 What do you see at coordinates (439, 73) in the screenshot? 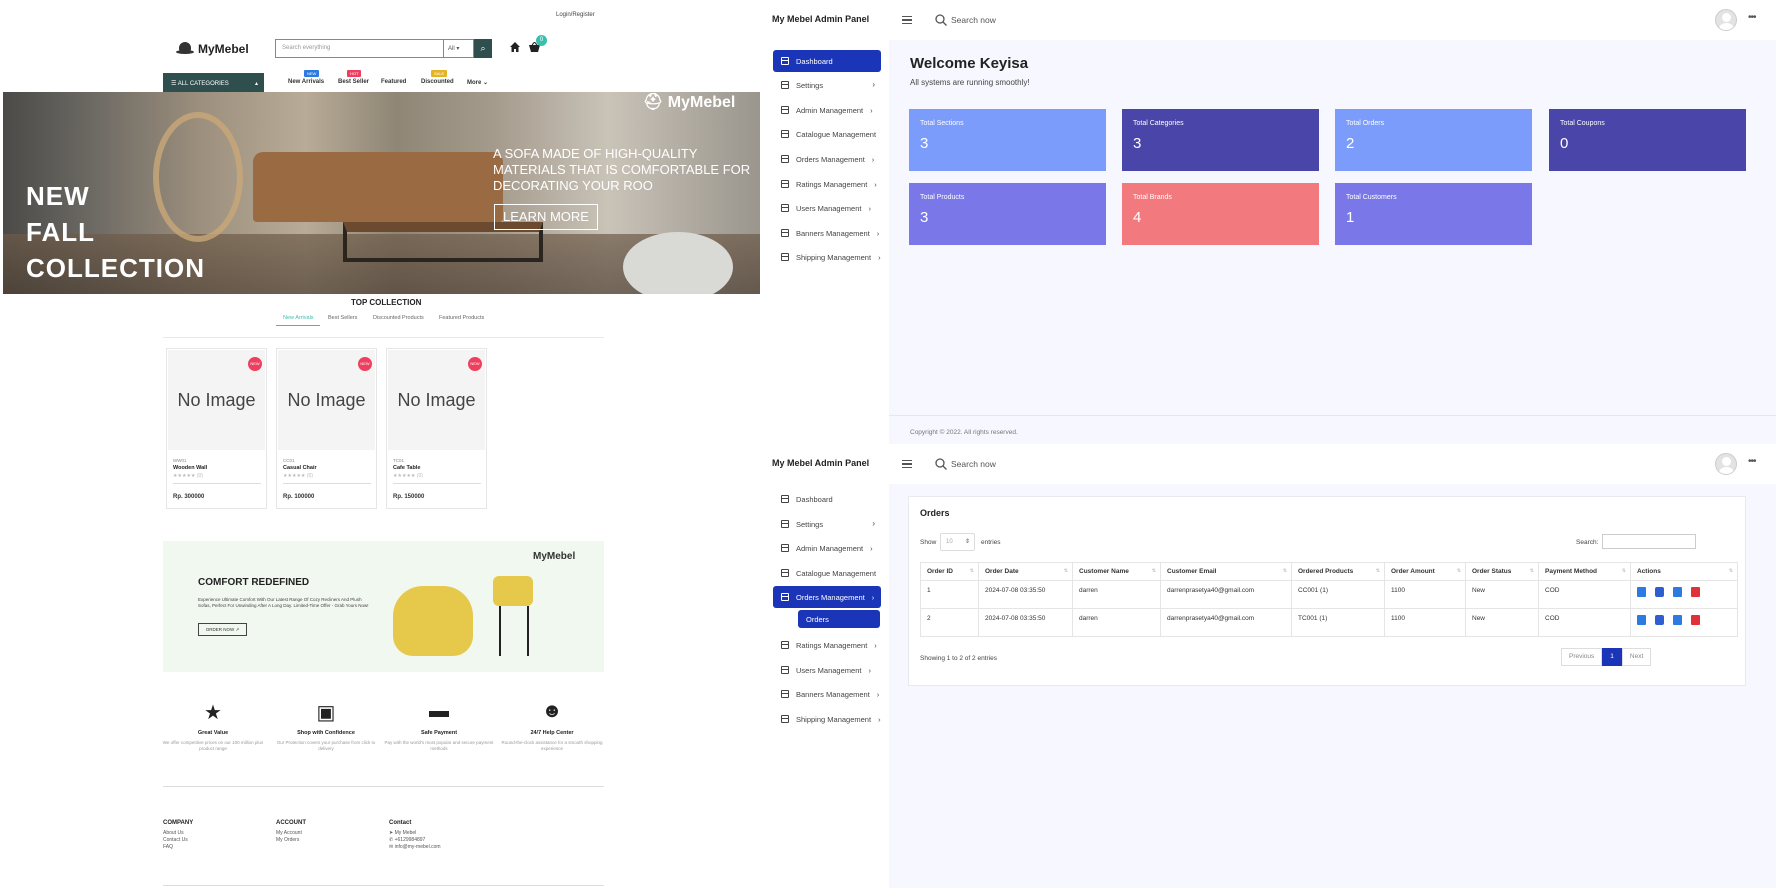
I see `nav-badge-sale: SALE` at bounding box center [439, 73].